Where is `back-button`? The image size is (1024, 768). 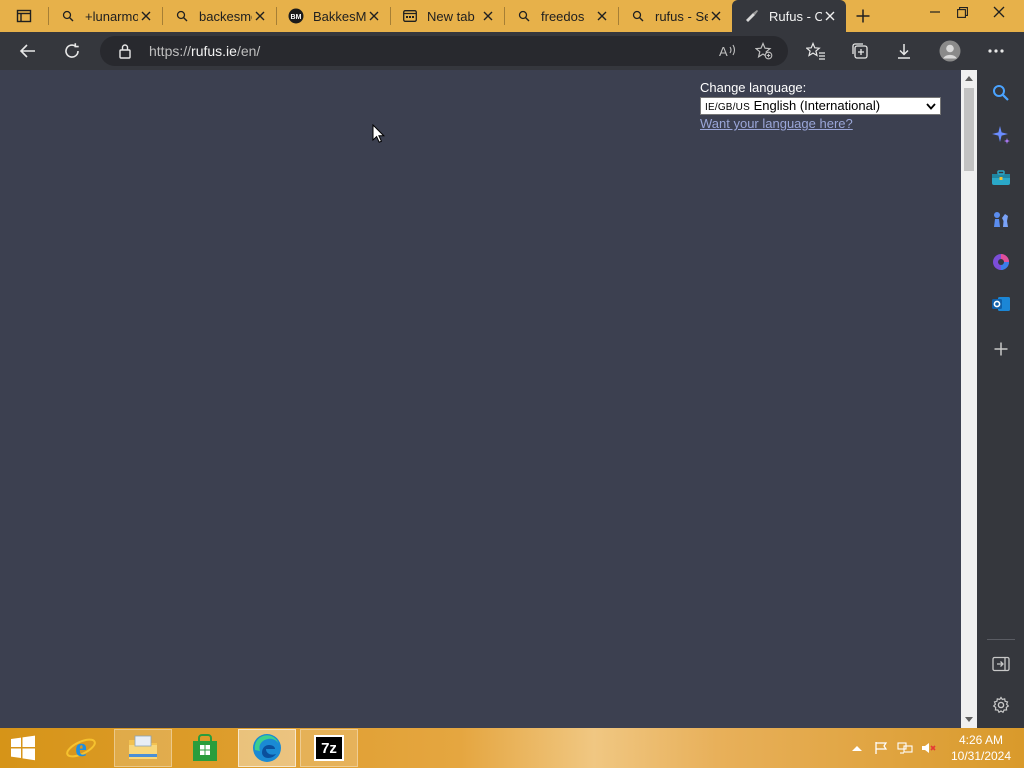
back-button is located at coordinates (28, 51).